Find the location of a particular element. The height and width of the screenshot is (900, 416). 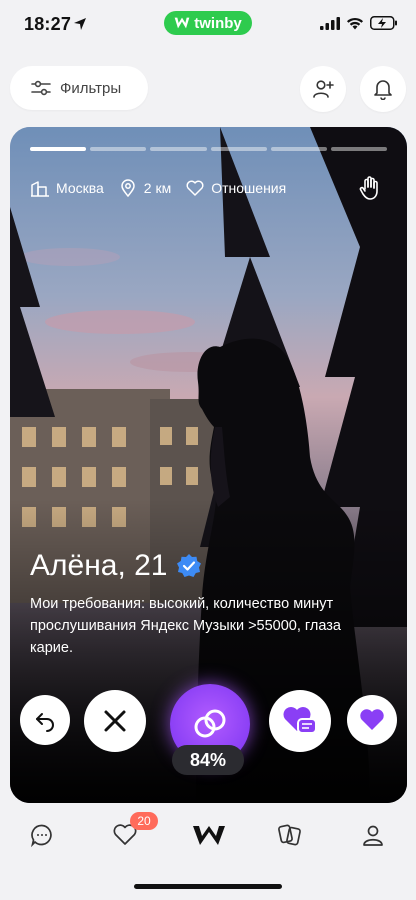

nav-cards is located at coordinates (290, 835).